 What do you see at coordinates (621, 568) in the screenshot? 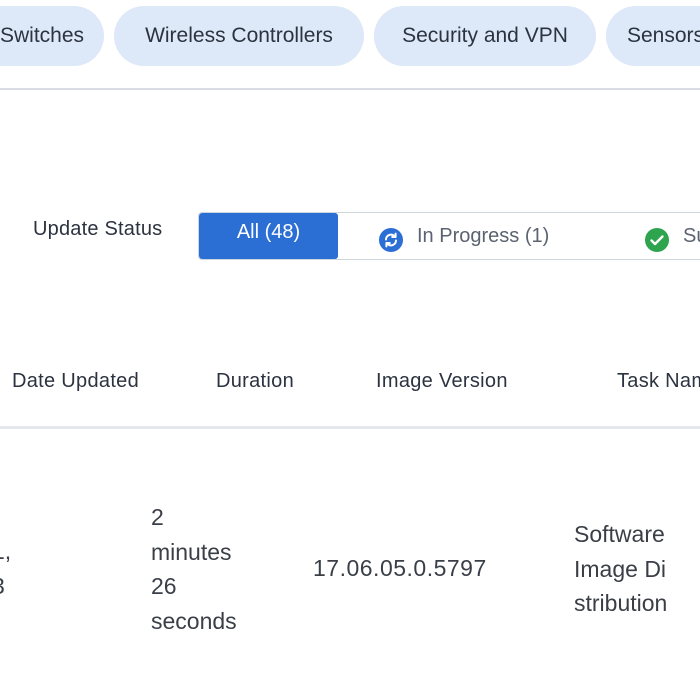
I see `cell-task-name: Software Image Di stribution` at bounding box center [621, 568].